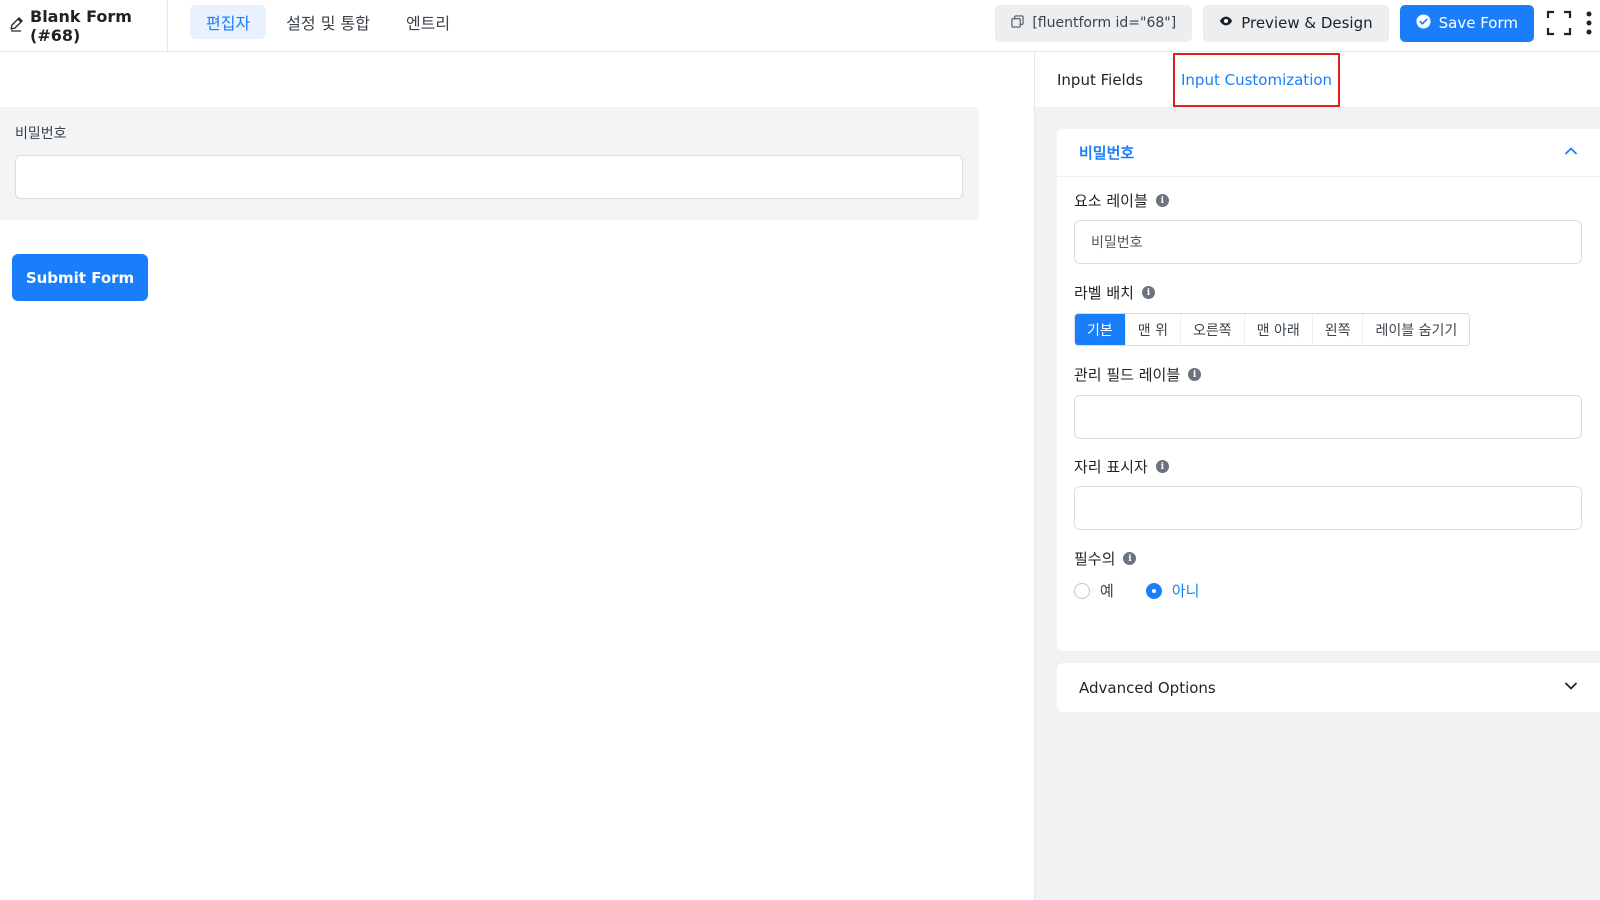  Describe the element at coordinates (81, 25) in the screenshot. I see `form-title: Blank Form (#68)` at that location.